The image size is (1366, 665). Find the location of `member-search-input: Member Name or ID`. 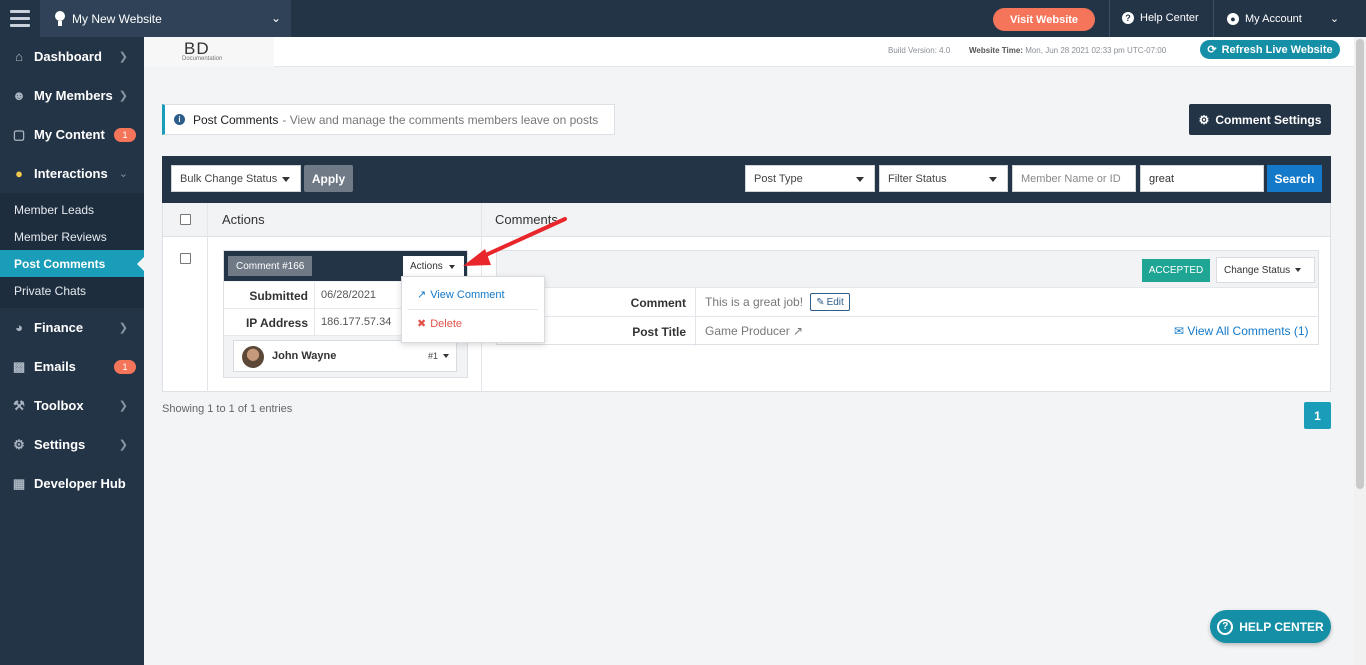

member-search-input: Member Name or ID is located at coordinates (1074, 178).